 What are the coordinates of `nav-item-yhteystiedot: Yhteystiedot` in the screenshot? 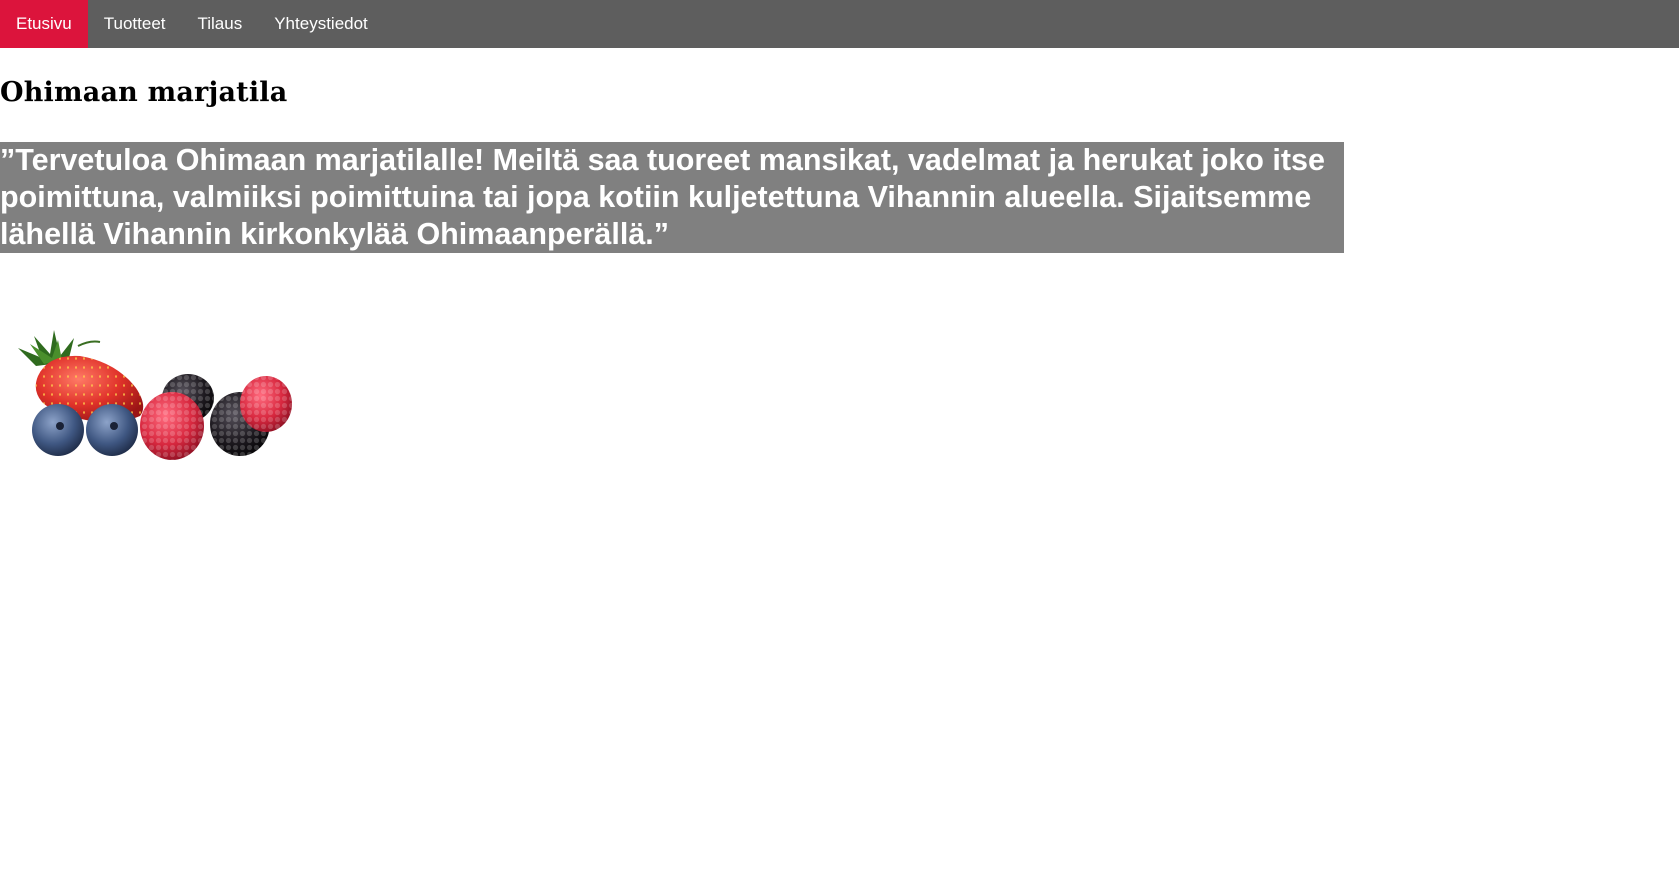 It's located at (321, 24).